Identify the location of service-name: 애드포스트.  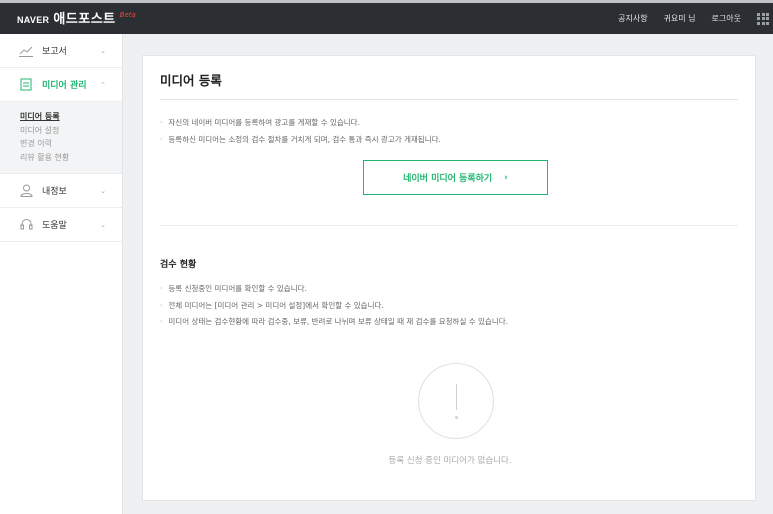
(84, 19).